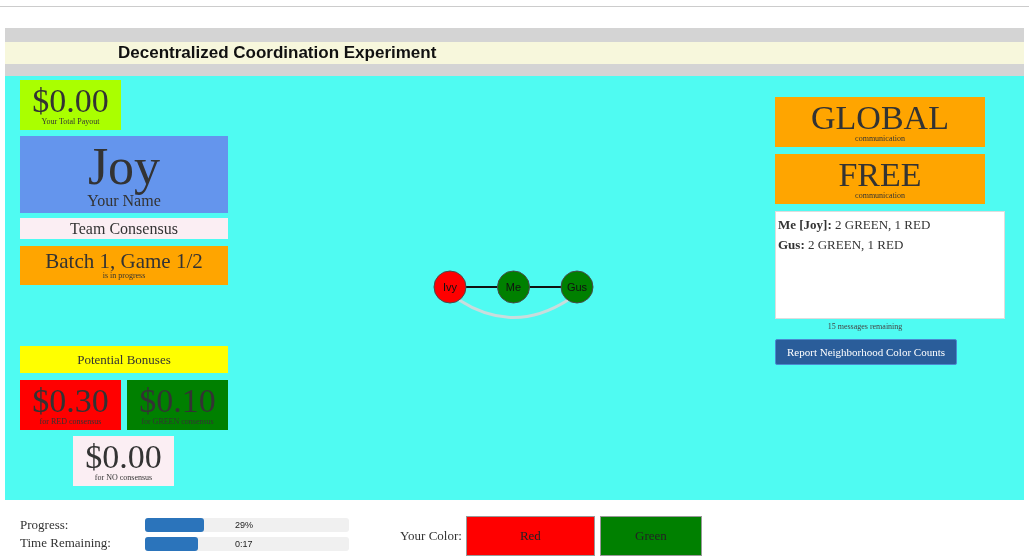 This screenshot has width=1029, height=557. What do you see at coordinates (650, 536) in the screenshot?
I see `color-button: Green` at bounding box center [650, 536].